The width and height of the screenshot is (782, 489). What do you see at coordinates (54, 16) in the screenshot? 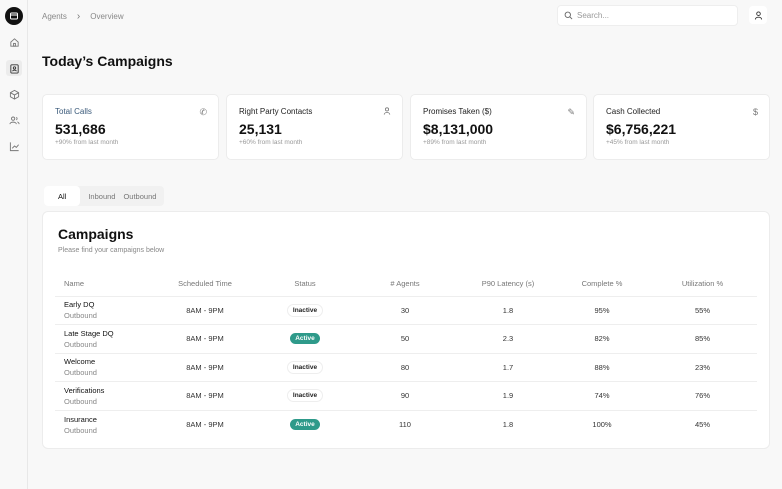
I see `breadcrumb-agents: Agents` at bounding box center [54, 16].